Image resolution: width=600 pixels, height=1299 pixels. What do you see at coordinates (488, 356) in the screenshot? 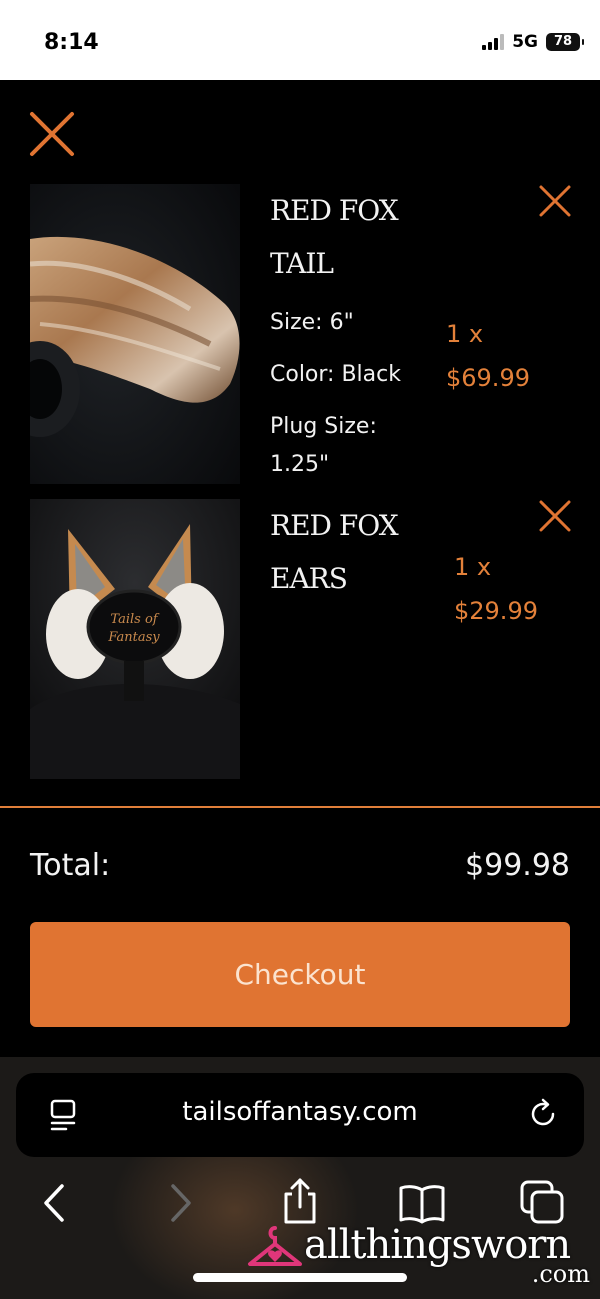
I see `item-qty: 1 x $69.99` at bounding box center [488, 356].